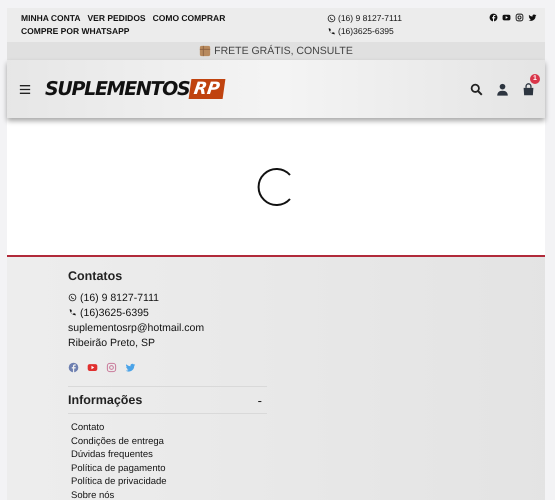 The height and width of the screenshot is (500, 555). Describe the element at coordinates (519, 17) in the screenshot. I see `instagram-icon` at that location.